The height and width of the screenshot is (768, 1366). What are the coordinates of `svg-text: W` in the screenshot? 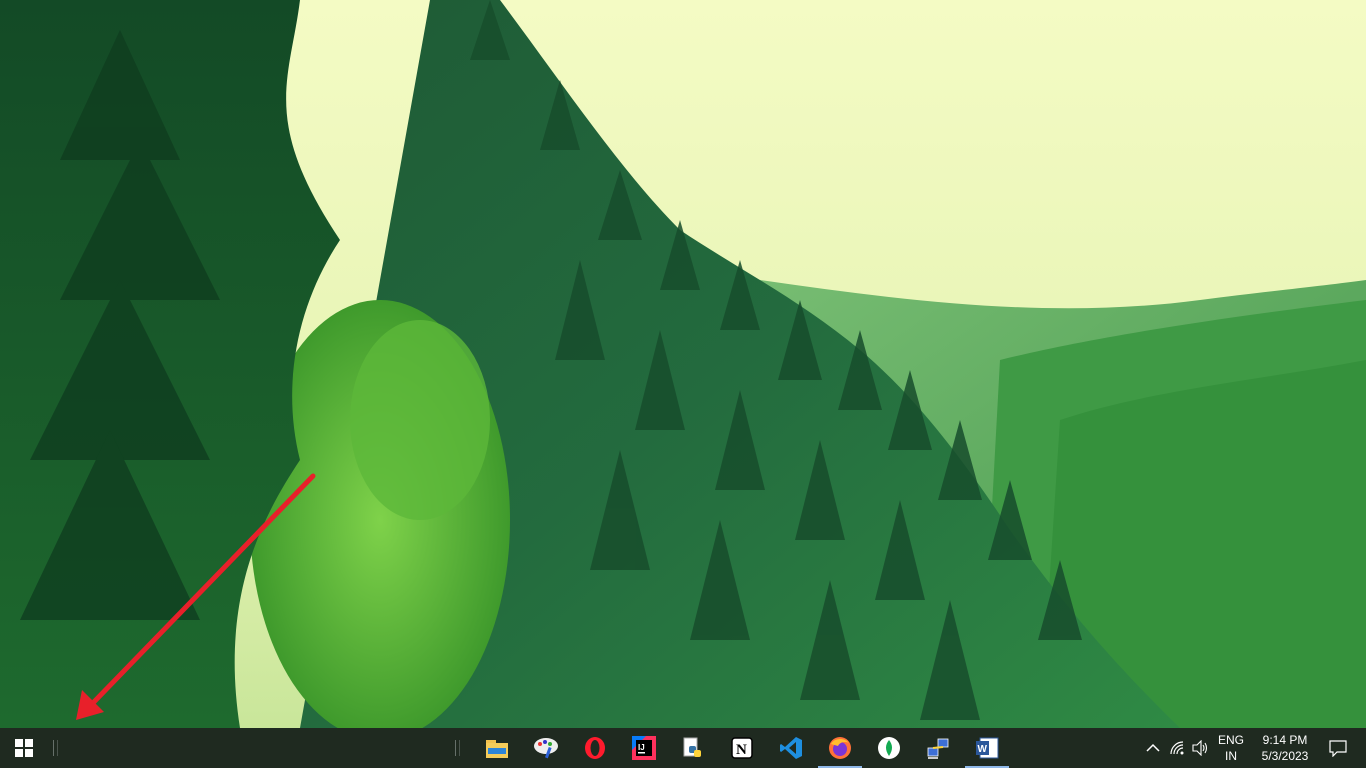 It's located at (983, 749).